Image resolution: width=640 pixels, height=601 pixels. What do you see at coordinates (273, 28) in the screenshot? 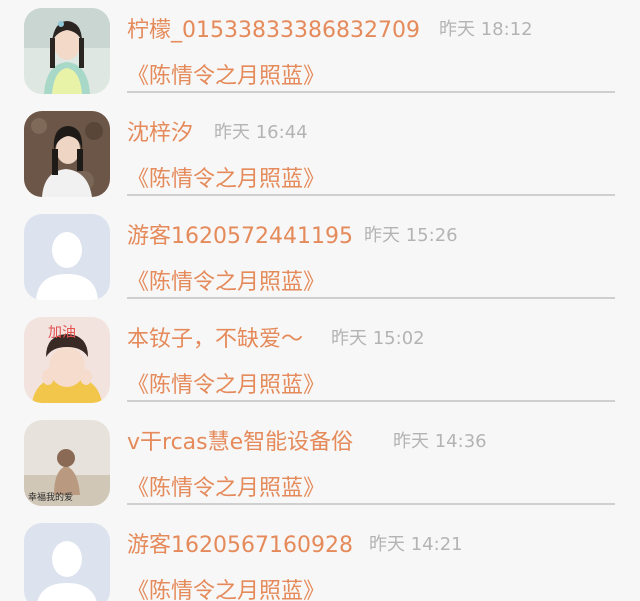
I see `username: 柠檬_01533833386832709` at bounding box center [273, 28].